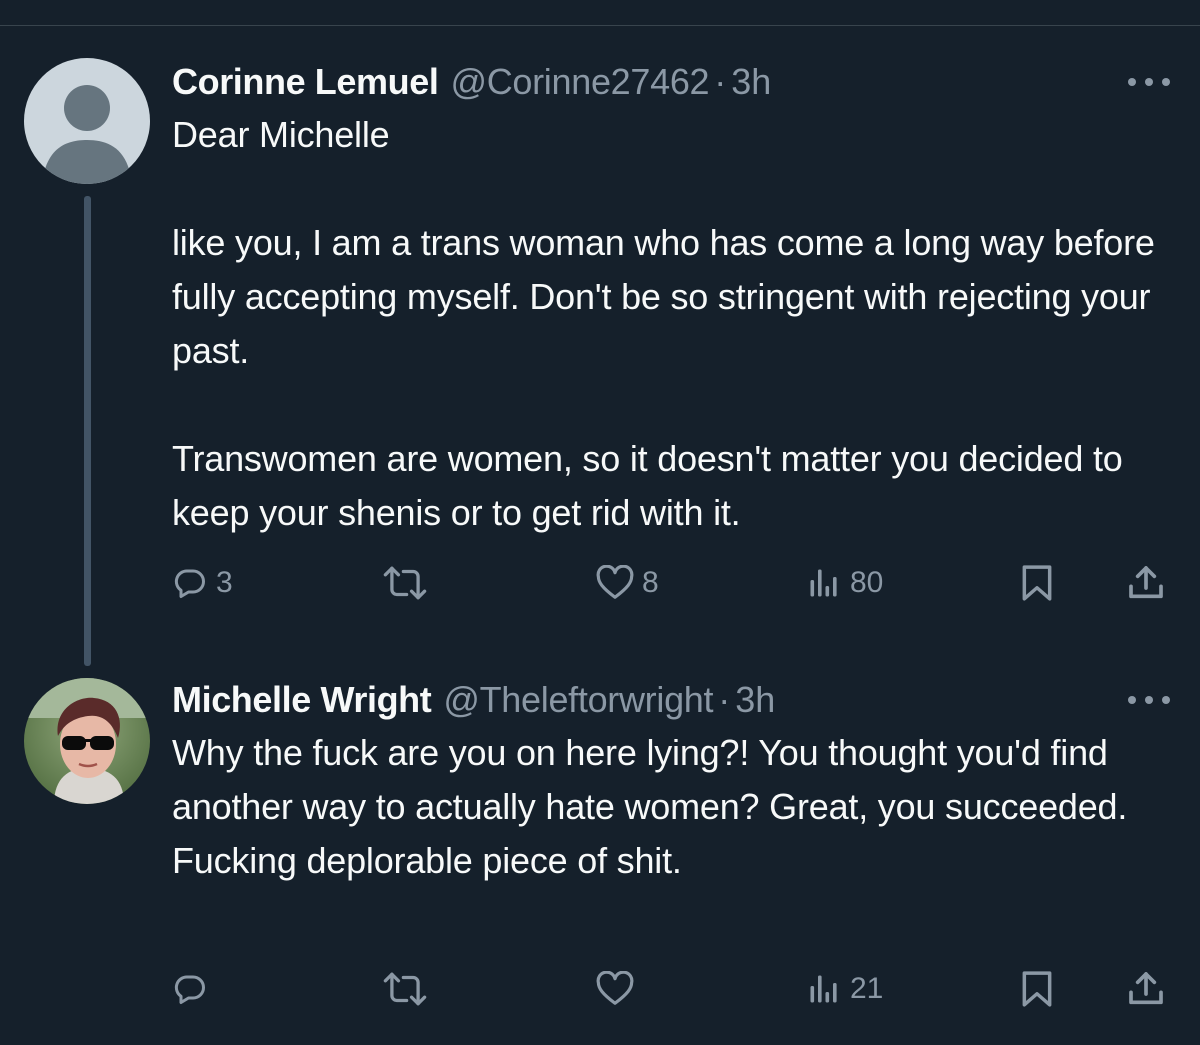 The width and height of the screenshot is (1200, 1045). I want to click on tweet-actions: 21, so click(600, 989).